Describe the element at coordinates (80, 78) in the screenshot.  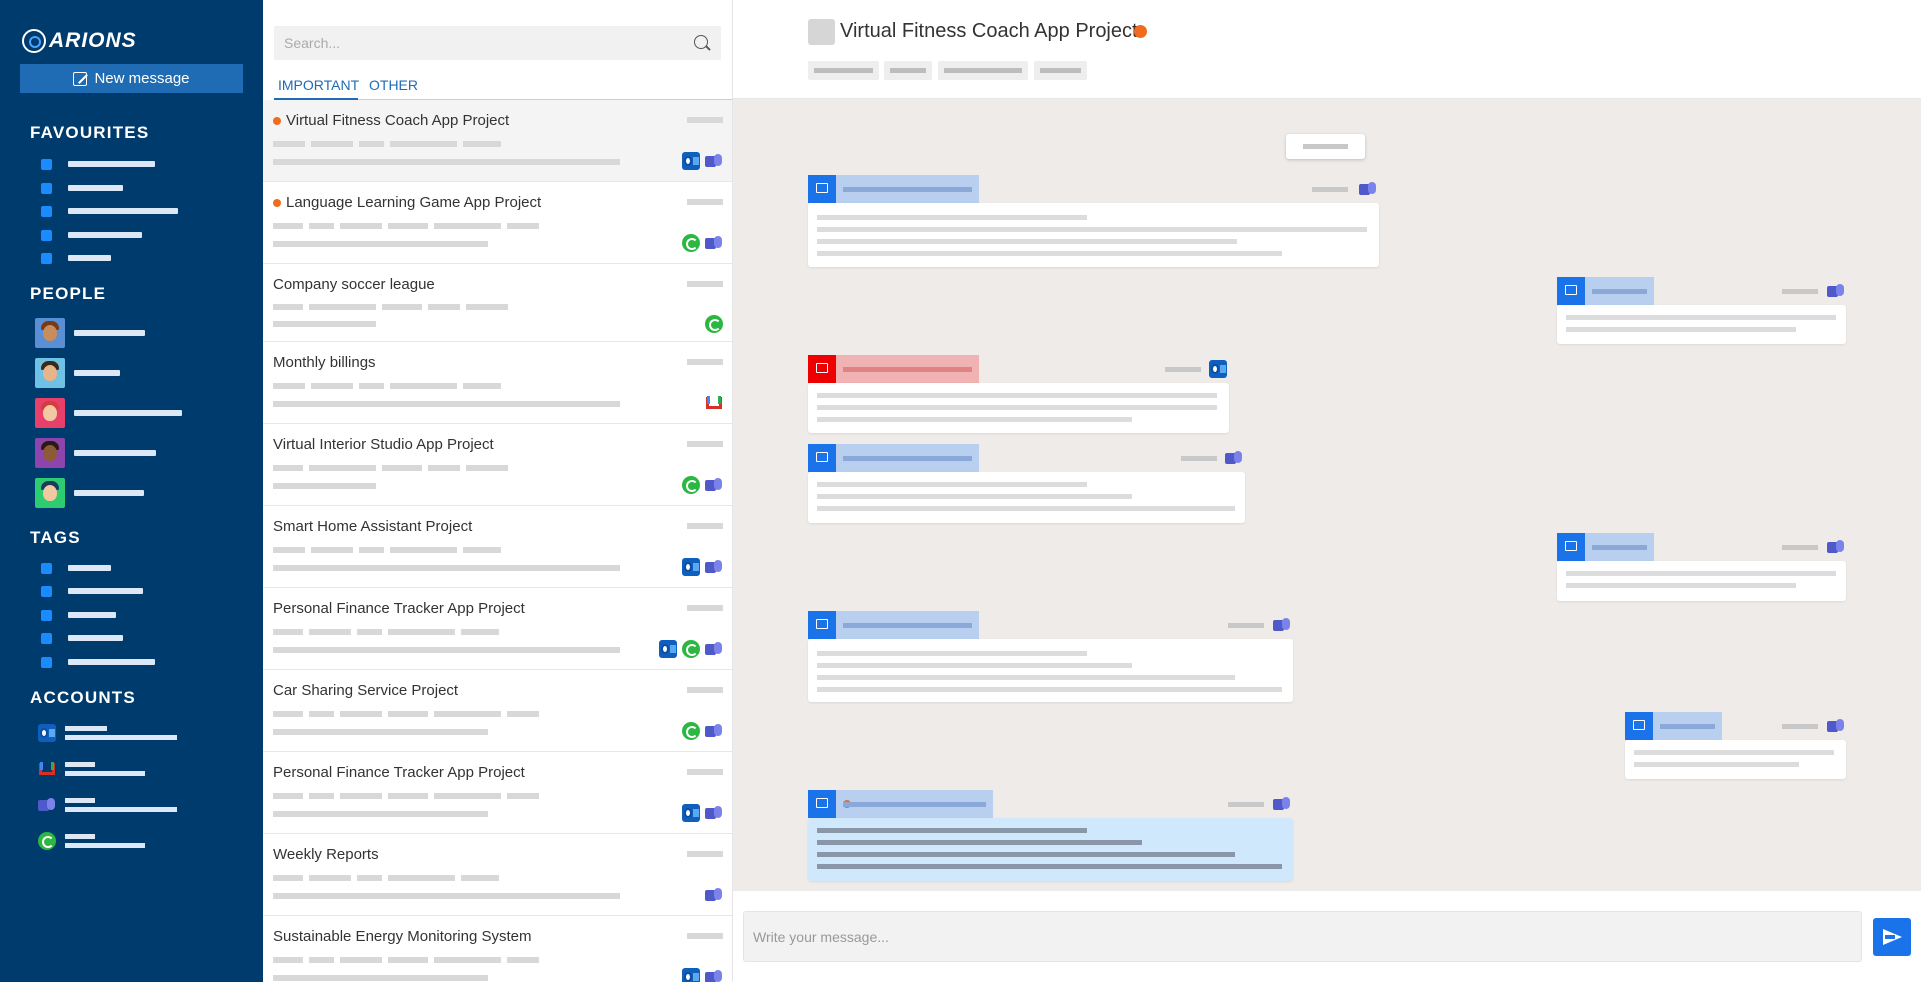
I see `compose-icon` at that location.